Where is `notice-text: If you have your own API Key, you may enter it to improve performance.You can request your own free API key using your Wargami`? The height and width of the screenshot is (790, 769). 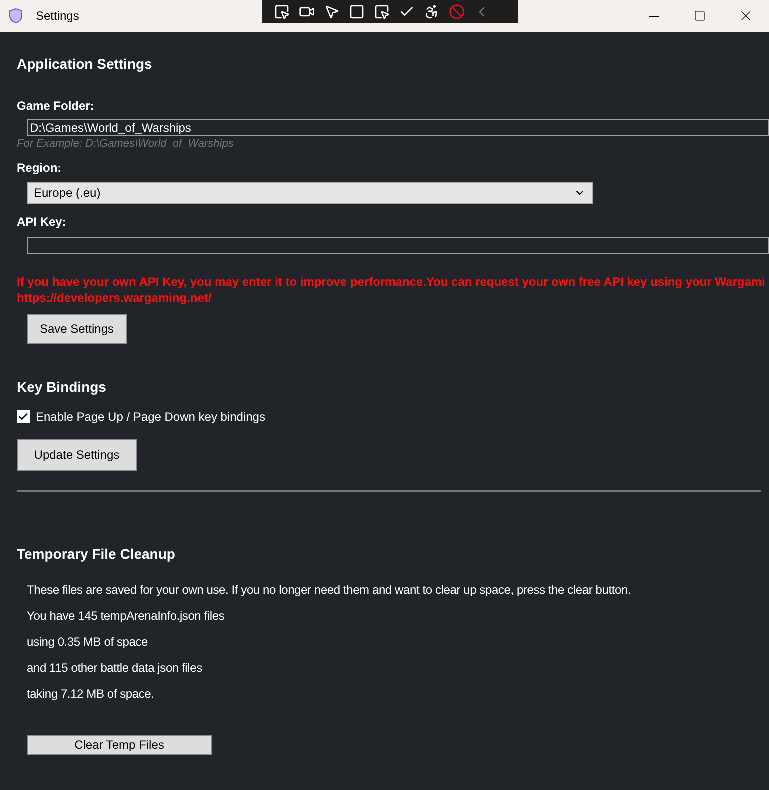
notice-text: If you have your own API Key, you may enter it to improve performance.You can request your own free API key using your Wargami is located at coordinates (391, 282).